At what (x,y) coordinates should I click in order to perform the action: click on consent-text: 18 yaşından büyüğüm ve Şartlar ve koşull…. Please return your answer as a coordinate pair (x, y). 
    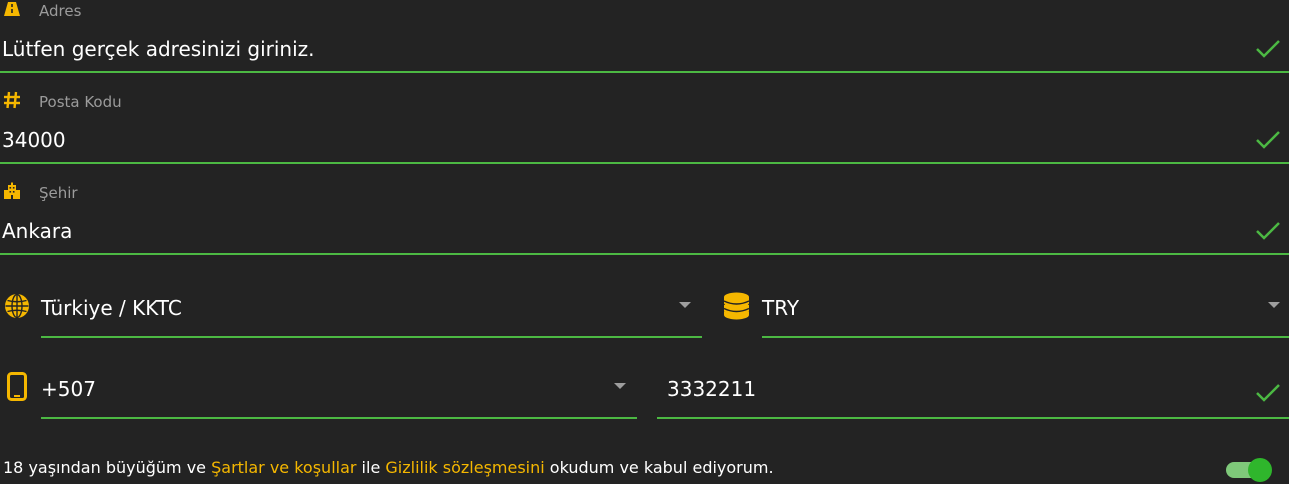
    Looking at the image, I should click on (388, 467).